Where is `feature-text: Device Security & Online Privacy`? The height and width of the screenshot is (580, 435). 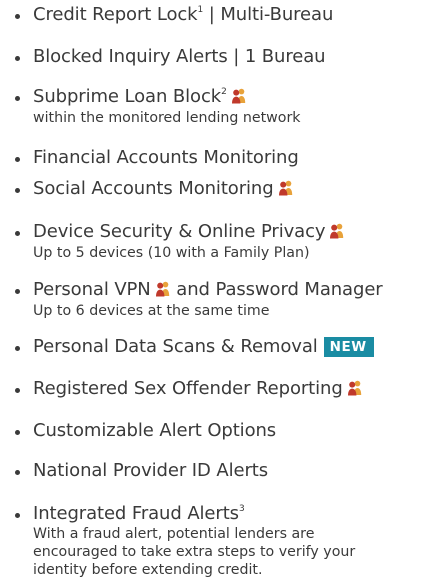
feature-text: Device Security & Online Privacy is located at coordinates (179, 231).